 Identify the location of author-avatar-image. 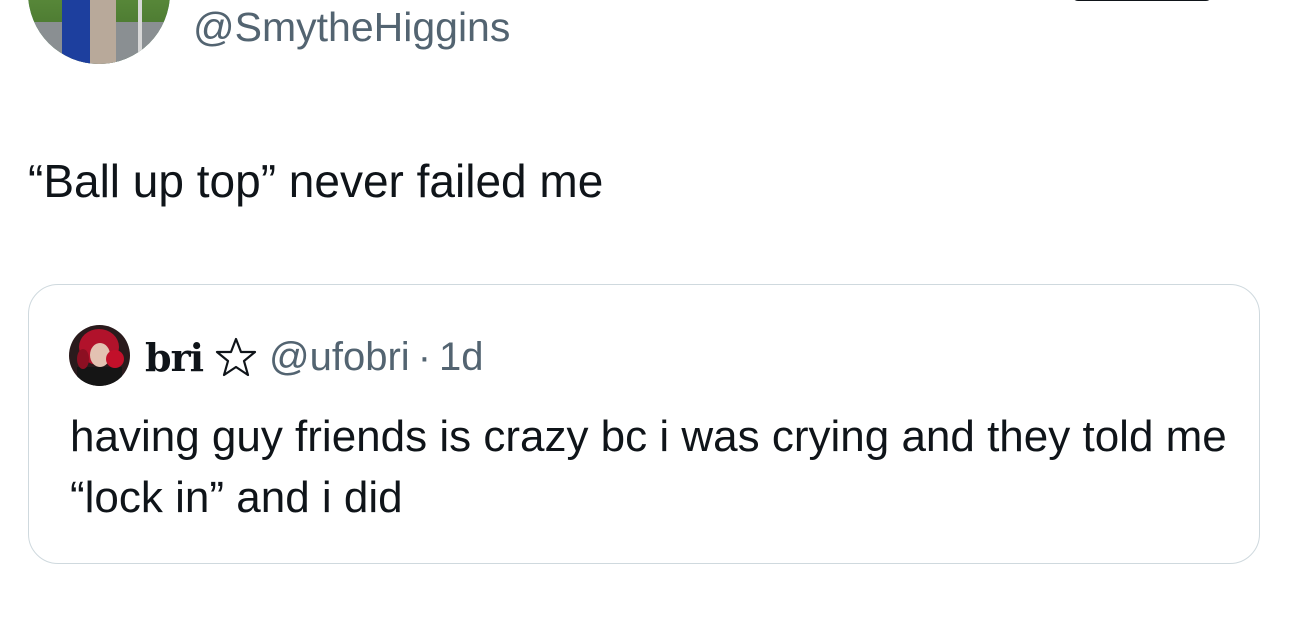
(99, 32).